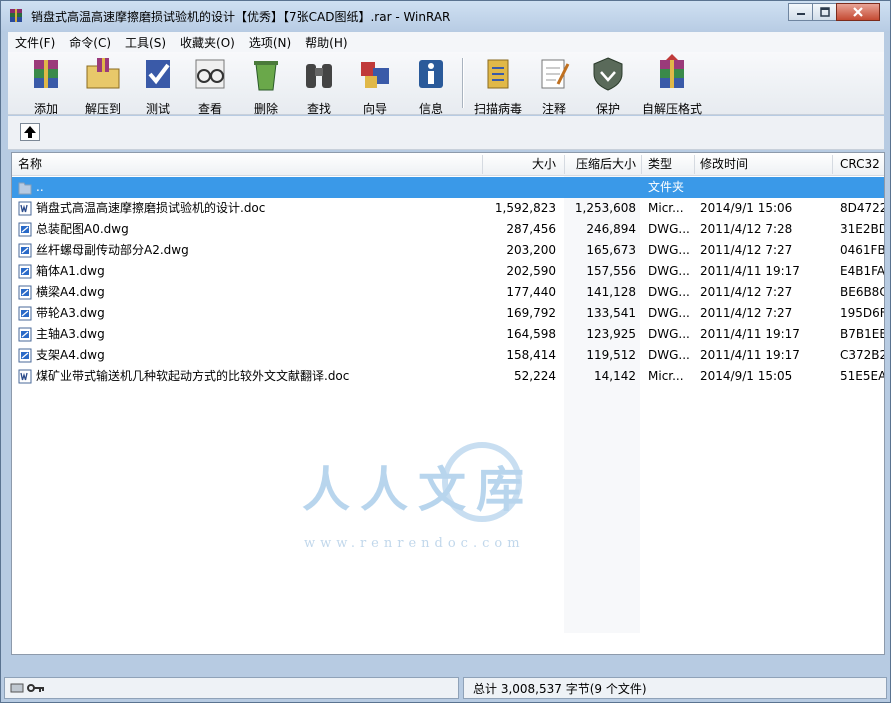 The width and height of the screenshot is (891, 703). I want to click on file-crc32: 195D6F, so click(862, 313).